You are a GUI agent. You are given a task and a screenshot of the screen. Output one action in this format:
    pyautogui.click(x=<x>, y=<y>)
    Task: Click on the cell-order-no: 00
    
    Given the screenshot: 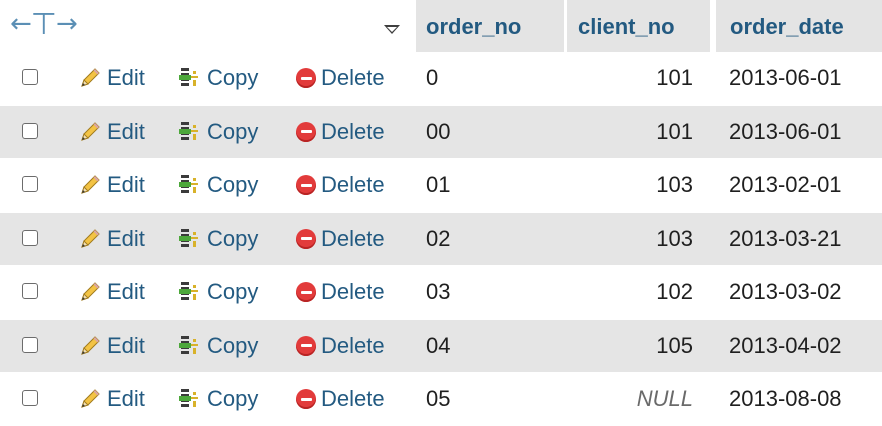 What is the action you would take?
    pyautogui.click(x=438, y=132)
    